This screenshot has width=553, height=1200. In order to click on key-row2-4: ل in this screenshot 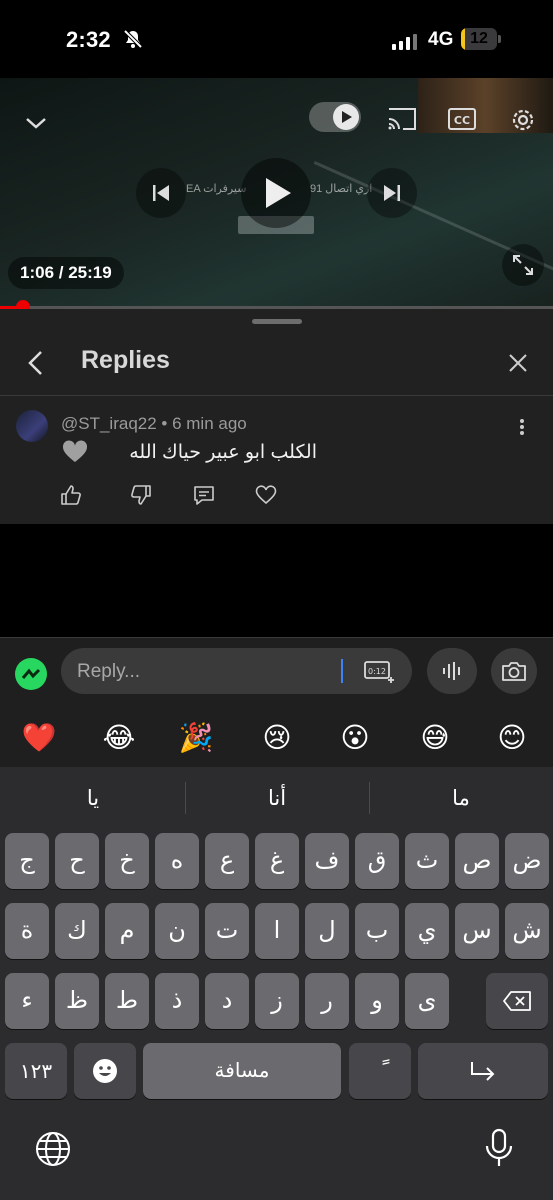, I will do `click(327, 931)`.